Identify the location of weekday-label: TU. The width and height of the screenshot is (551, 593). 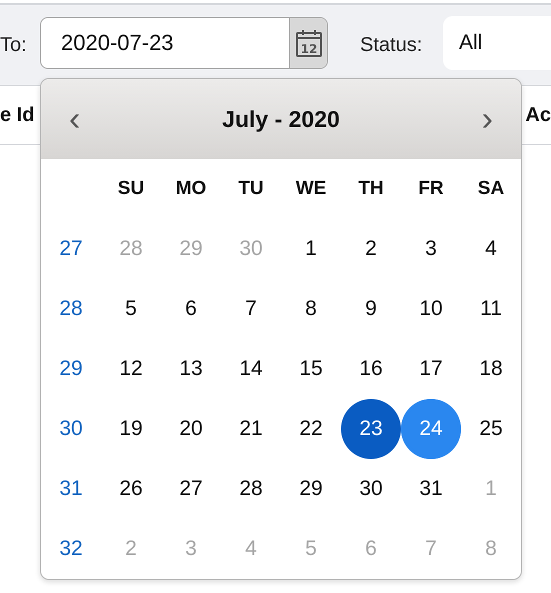
(251, 189).